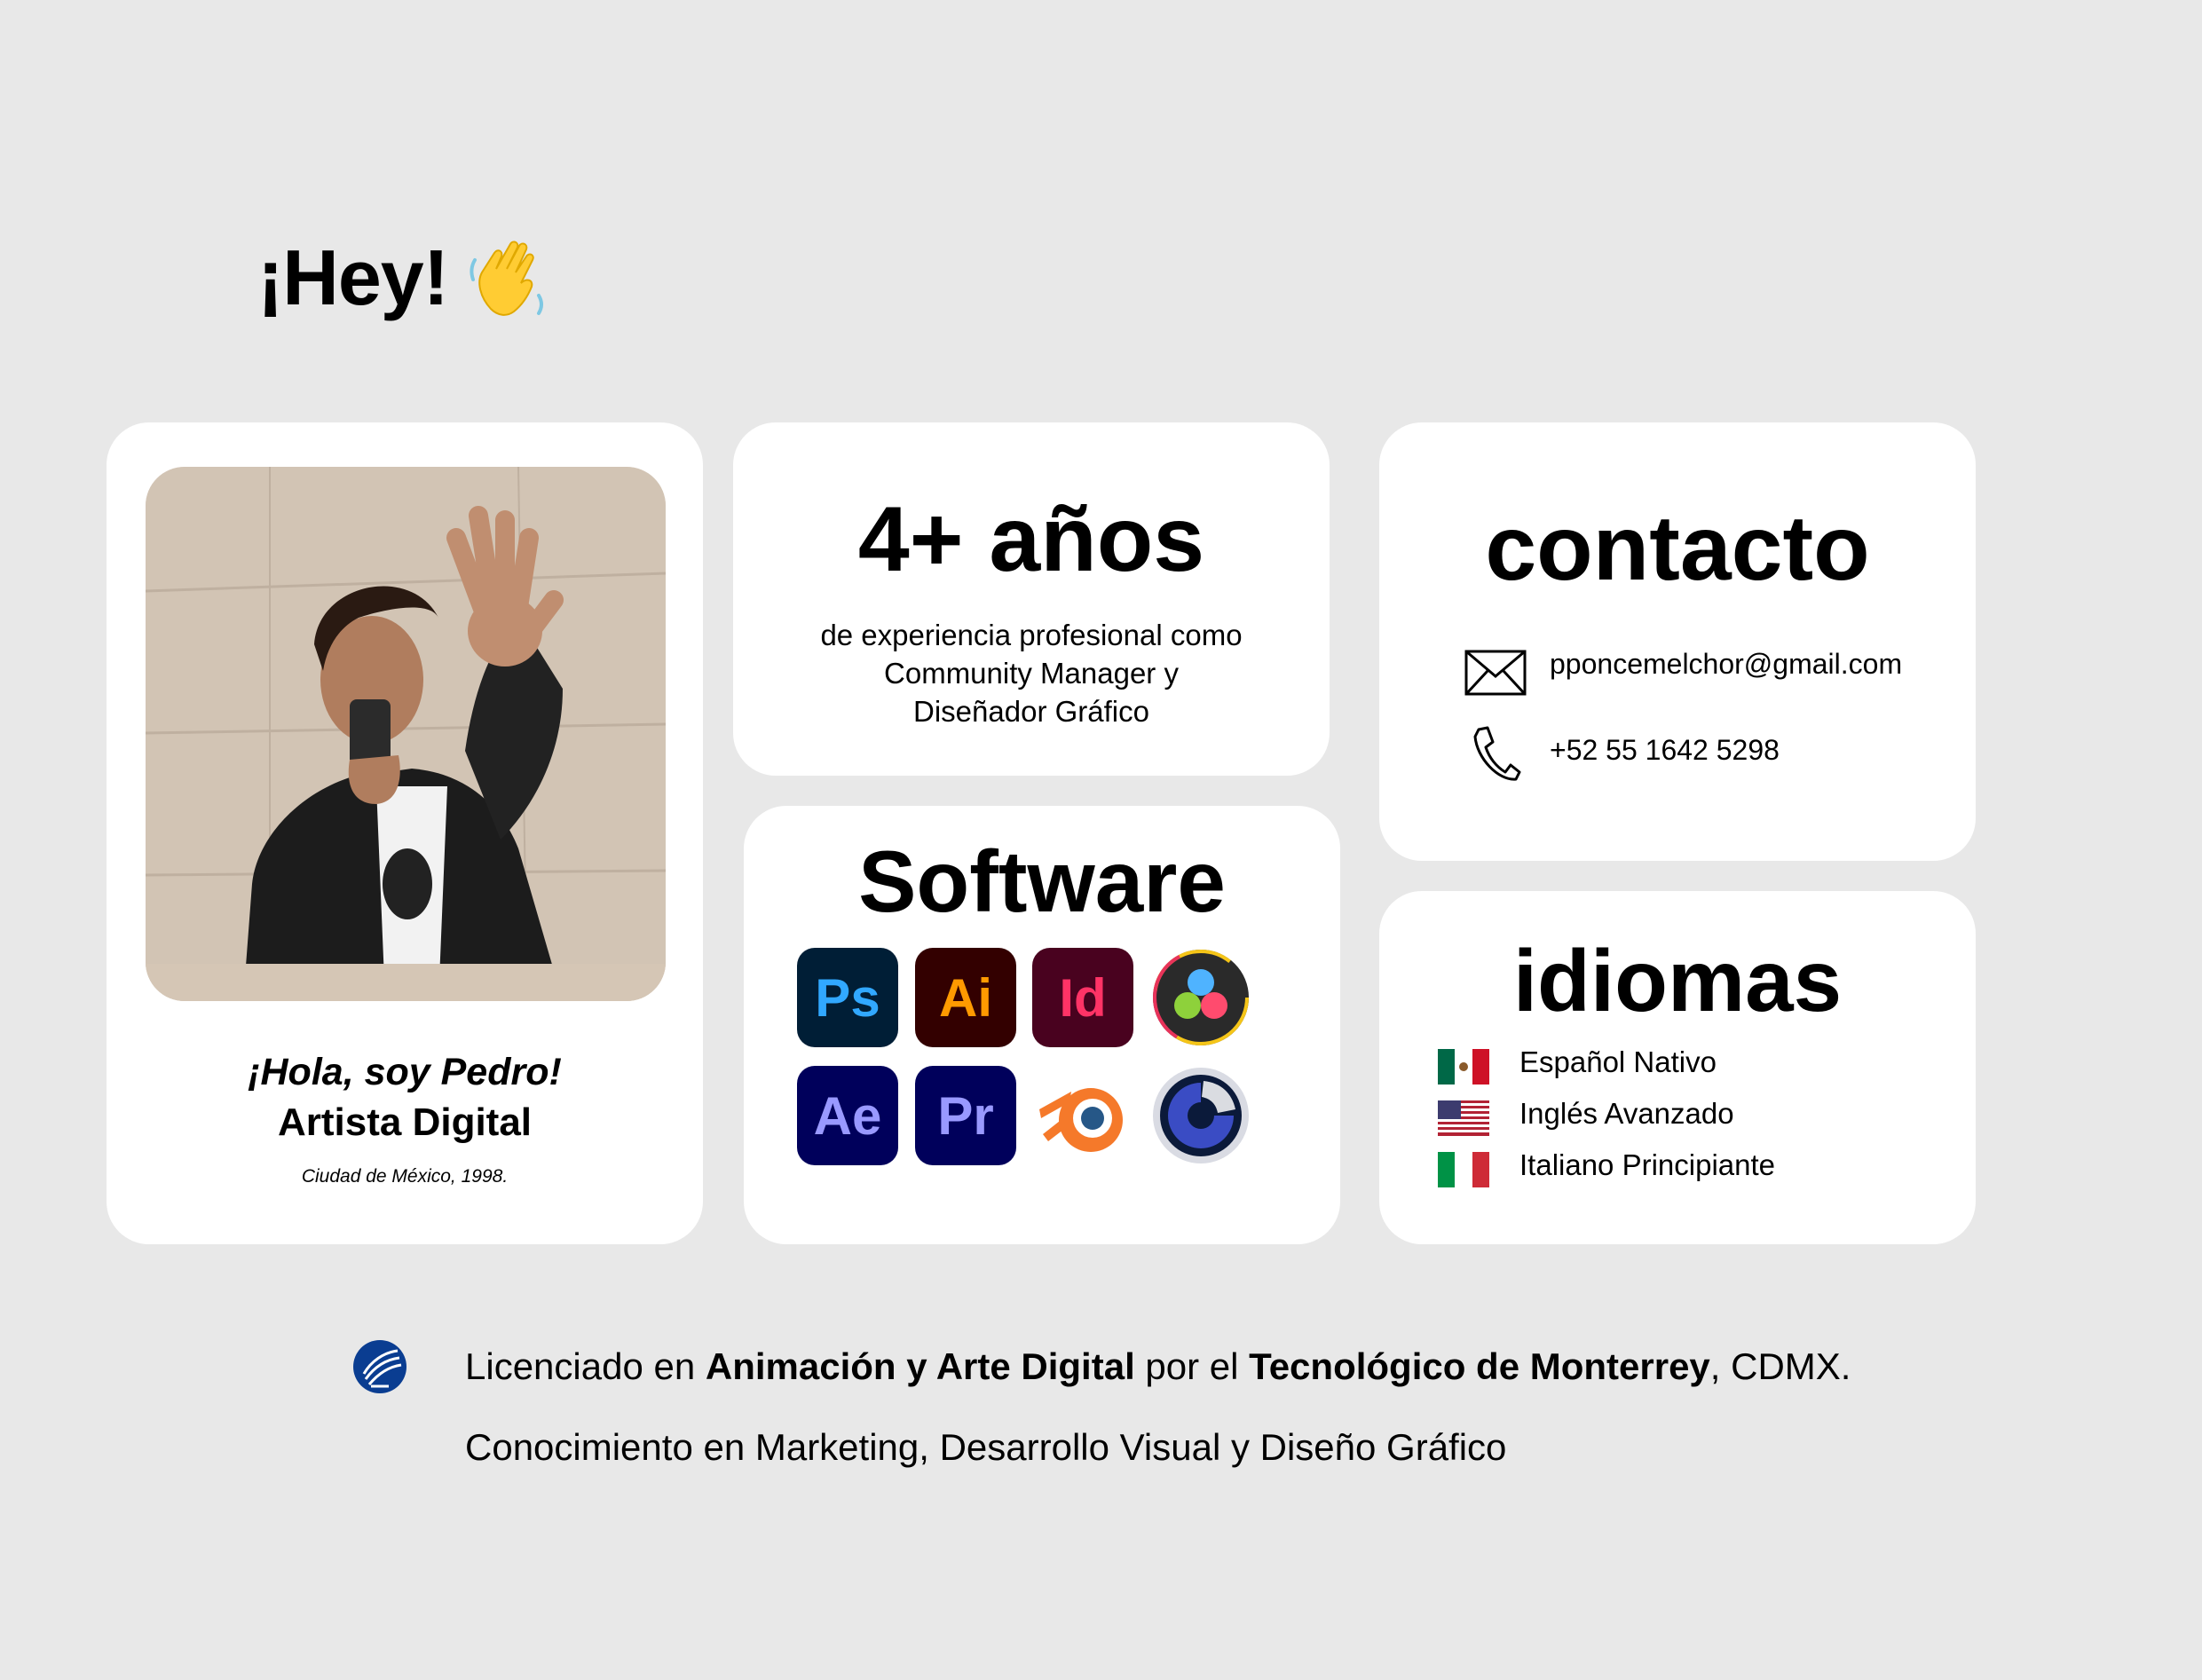 The image size is (2202, 1680). Describe the element at coordinates (1726, 664) in the screenshot. I see `email-link: pponcemelchor@gmail.com` at that location.